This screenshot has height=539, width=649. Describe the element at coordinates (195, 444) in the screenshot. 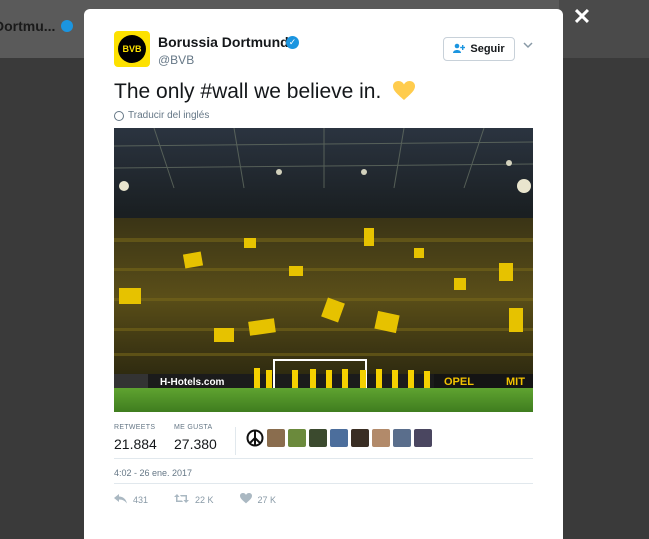

I see `likes-value: 27.380` at that location.